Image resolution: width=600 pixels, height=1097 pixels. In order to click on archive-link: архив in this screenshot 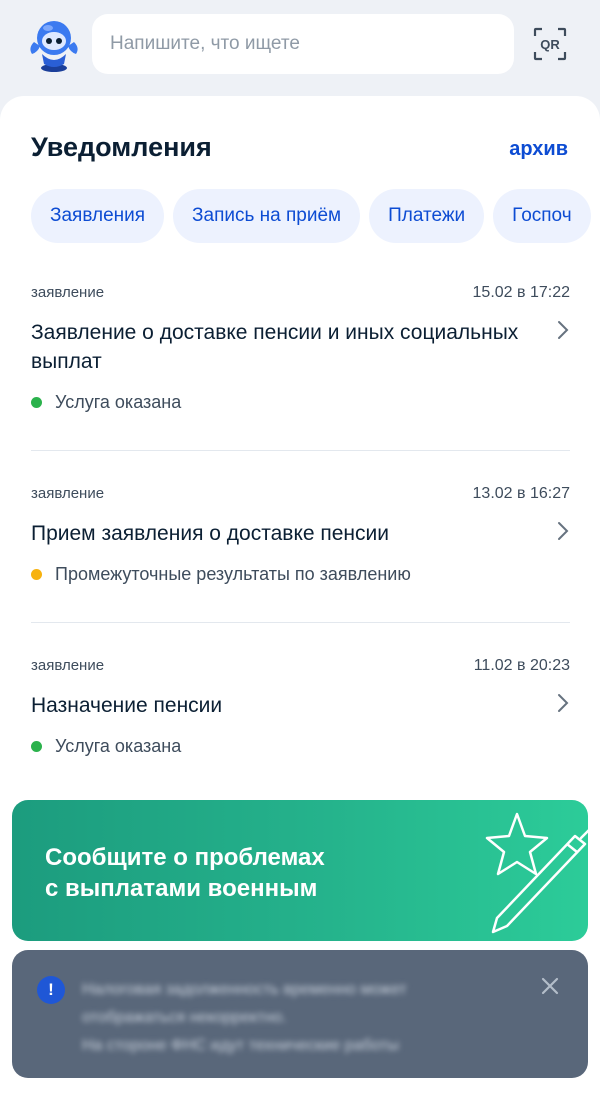, I will do `click(538, 149)`.